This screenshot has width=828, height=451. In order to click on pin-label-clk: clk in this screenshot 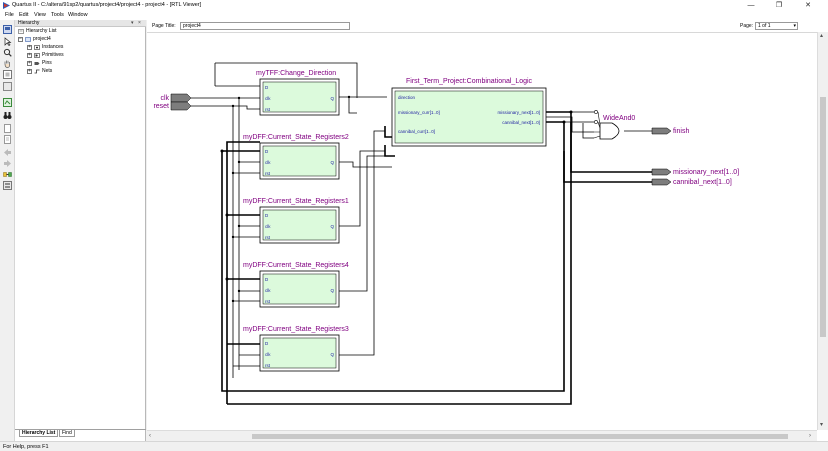, I will do `click(164, 98)`.